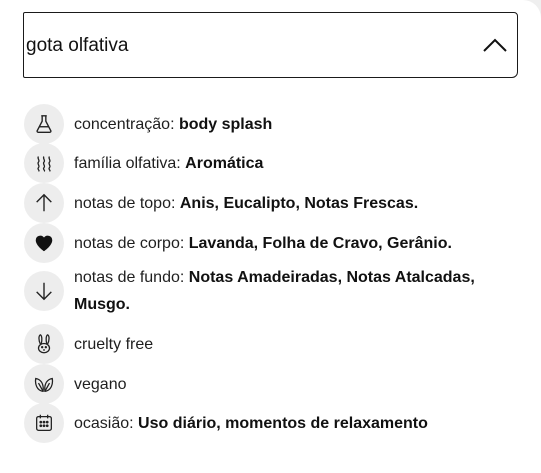 The width and height of the screenshot is (541, 473). I want to click on item-value: Uso diário, momentos de relaxamento, so click(283, 423).